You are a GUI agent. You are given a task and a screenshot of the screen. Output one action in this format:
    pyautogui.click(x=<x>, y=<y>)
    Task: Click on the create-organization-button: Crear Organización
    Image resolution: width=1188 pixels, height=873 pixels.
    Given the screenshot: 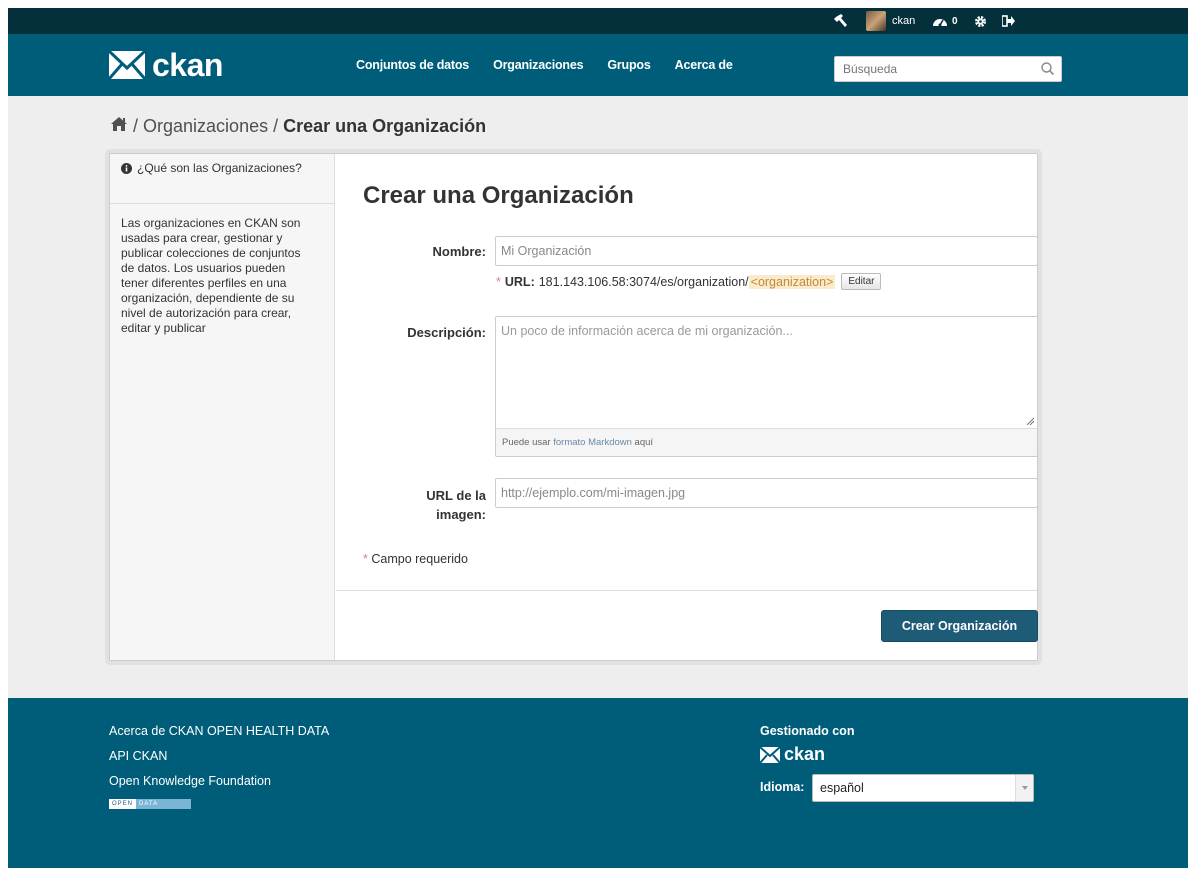 What is the action you would take?
    pyautogui.click(x=959, y=626)
    